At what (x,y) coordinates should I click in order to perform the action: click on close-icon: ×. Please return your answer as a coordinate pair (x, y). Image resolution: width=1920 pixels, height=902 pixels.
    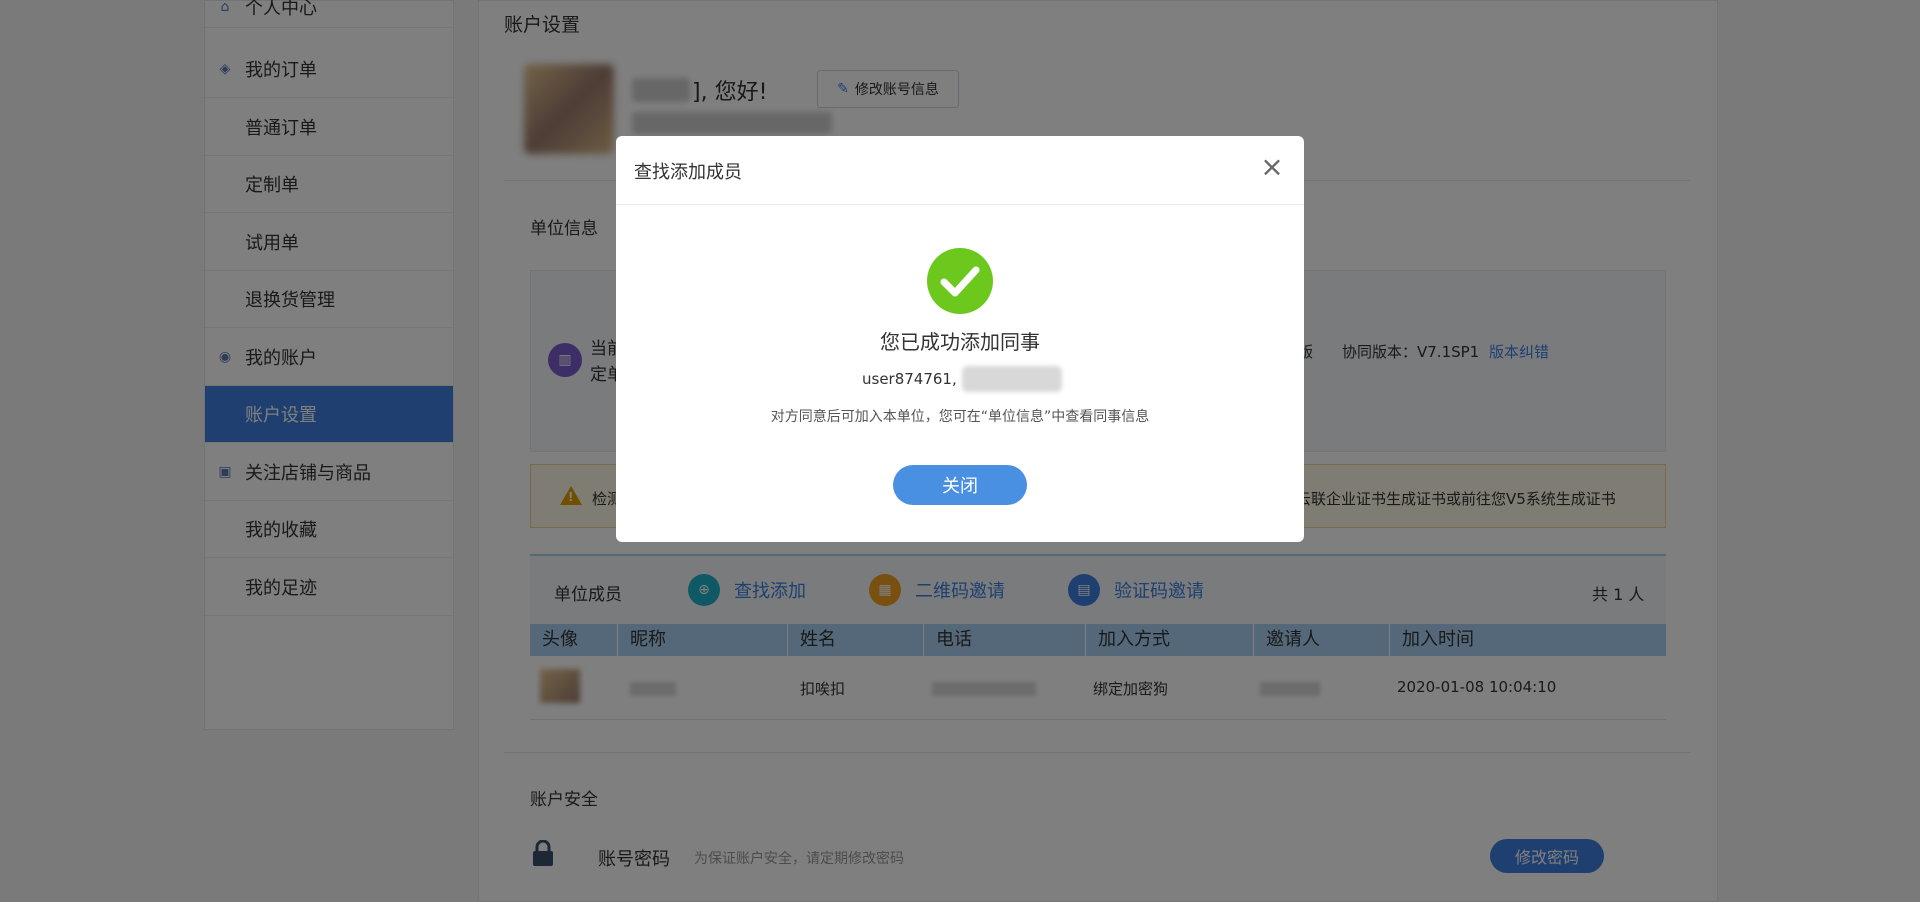
    Looking at the image, I should click on (1272, 167).